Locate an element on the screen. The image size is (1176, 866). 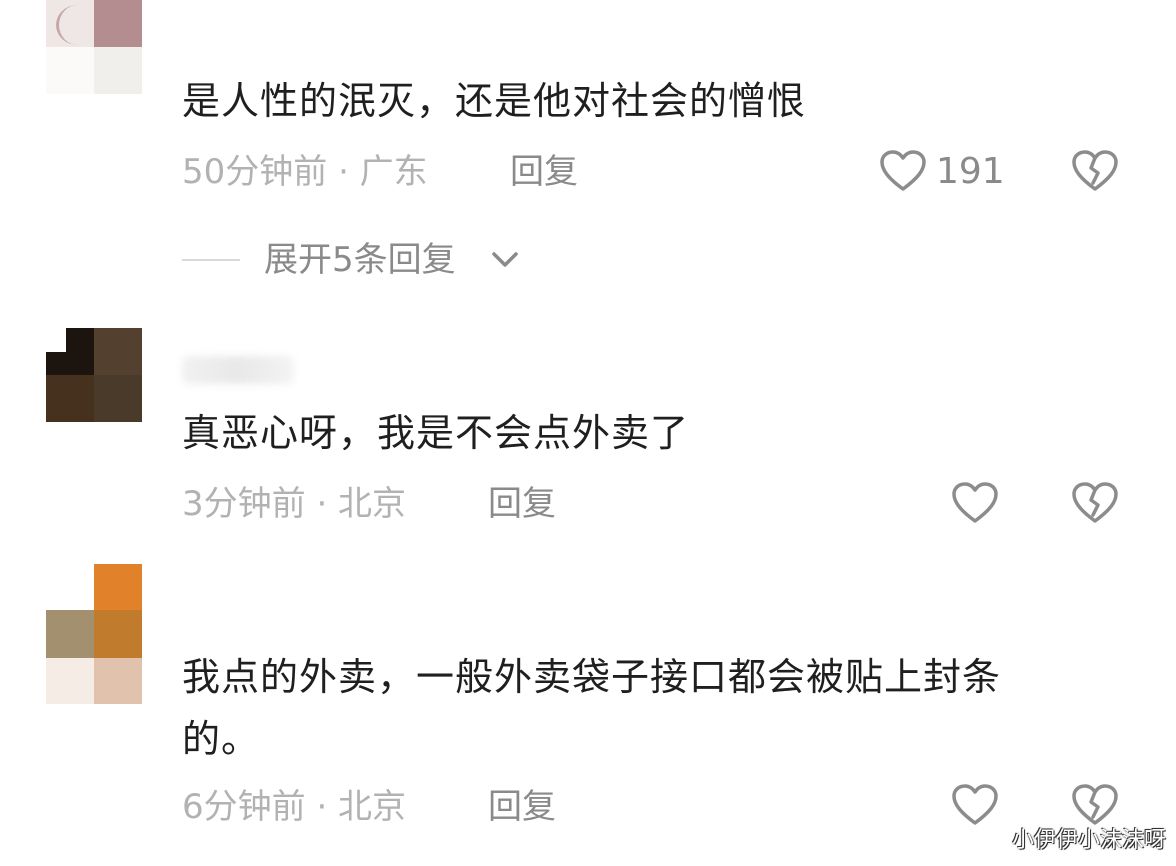
comment-text-continued: 的。 is located at coordinates (221, 739).